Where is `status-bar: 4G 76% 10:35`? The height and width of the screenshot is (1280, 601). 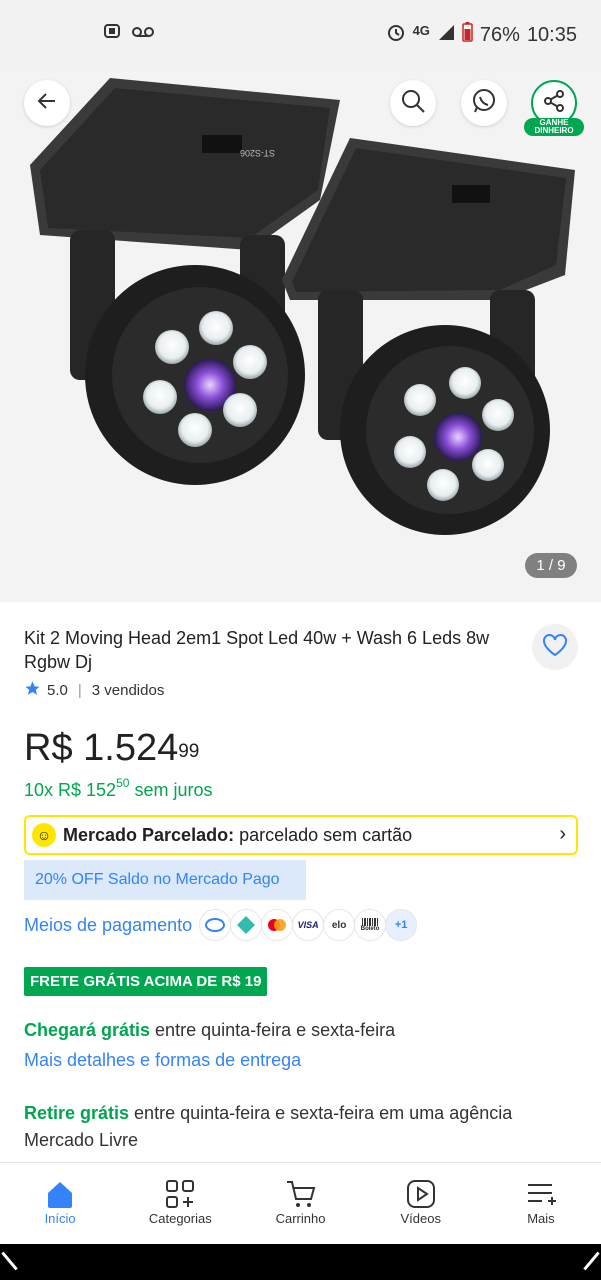 status-bar: 4G 76% 10:35 is located at coordinates (300, 35).